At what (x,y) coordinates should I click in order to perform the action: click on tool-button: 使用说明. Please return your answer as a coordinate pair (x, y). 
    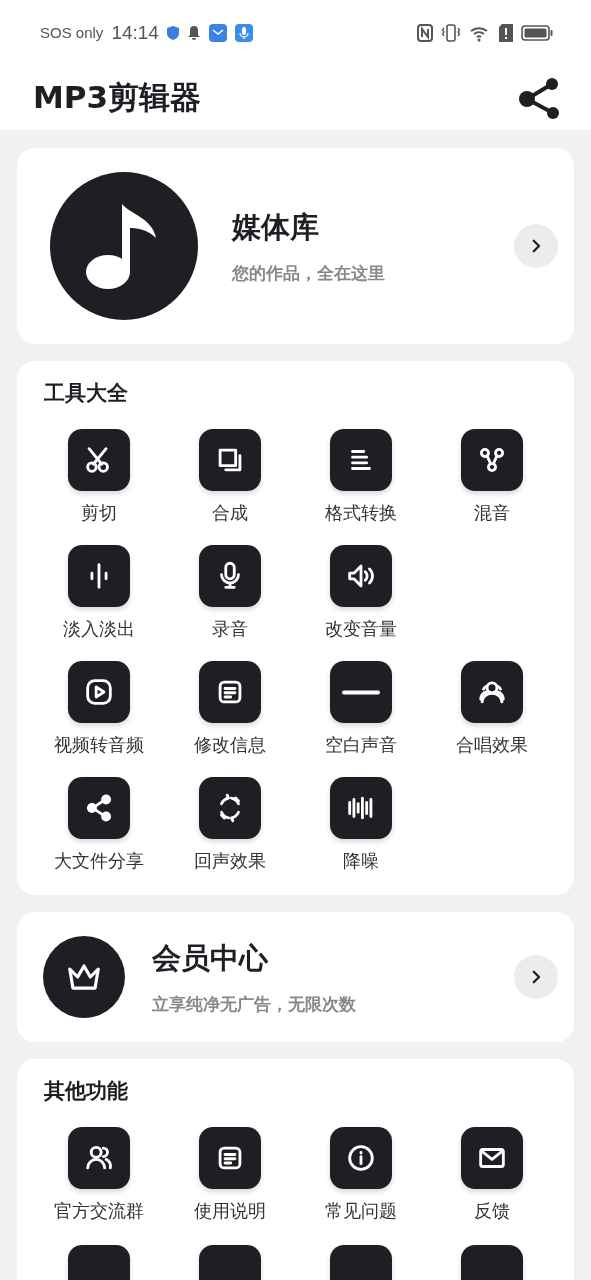
    Looking at the image, I should click on (230, 1175).